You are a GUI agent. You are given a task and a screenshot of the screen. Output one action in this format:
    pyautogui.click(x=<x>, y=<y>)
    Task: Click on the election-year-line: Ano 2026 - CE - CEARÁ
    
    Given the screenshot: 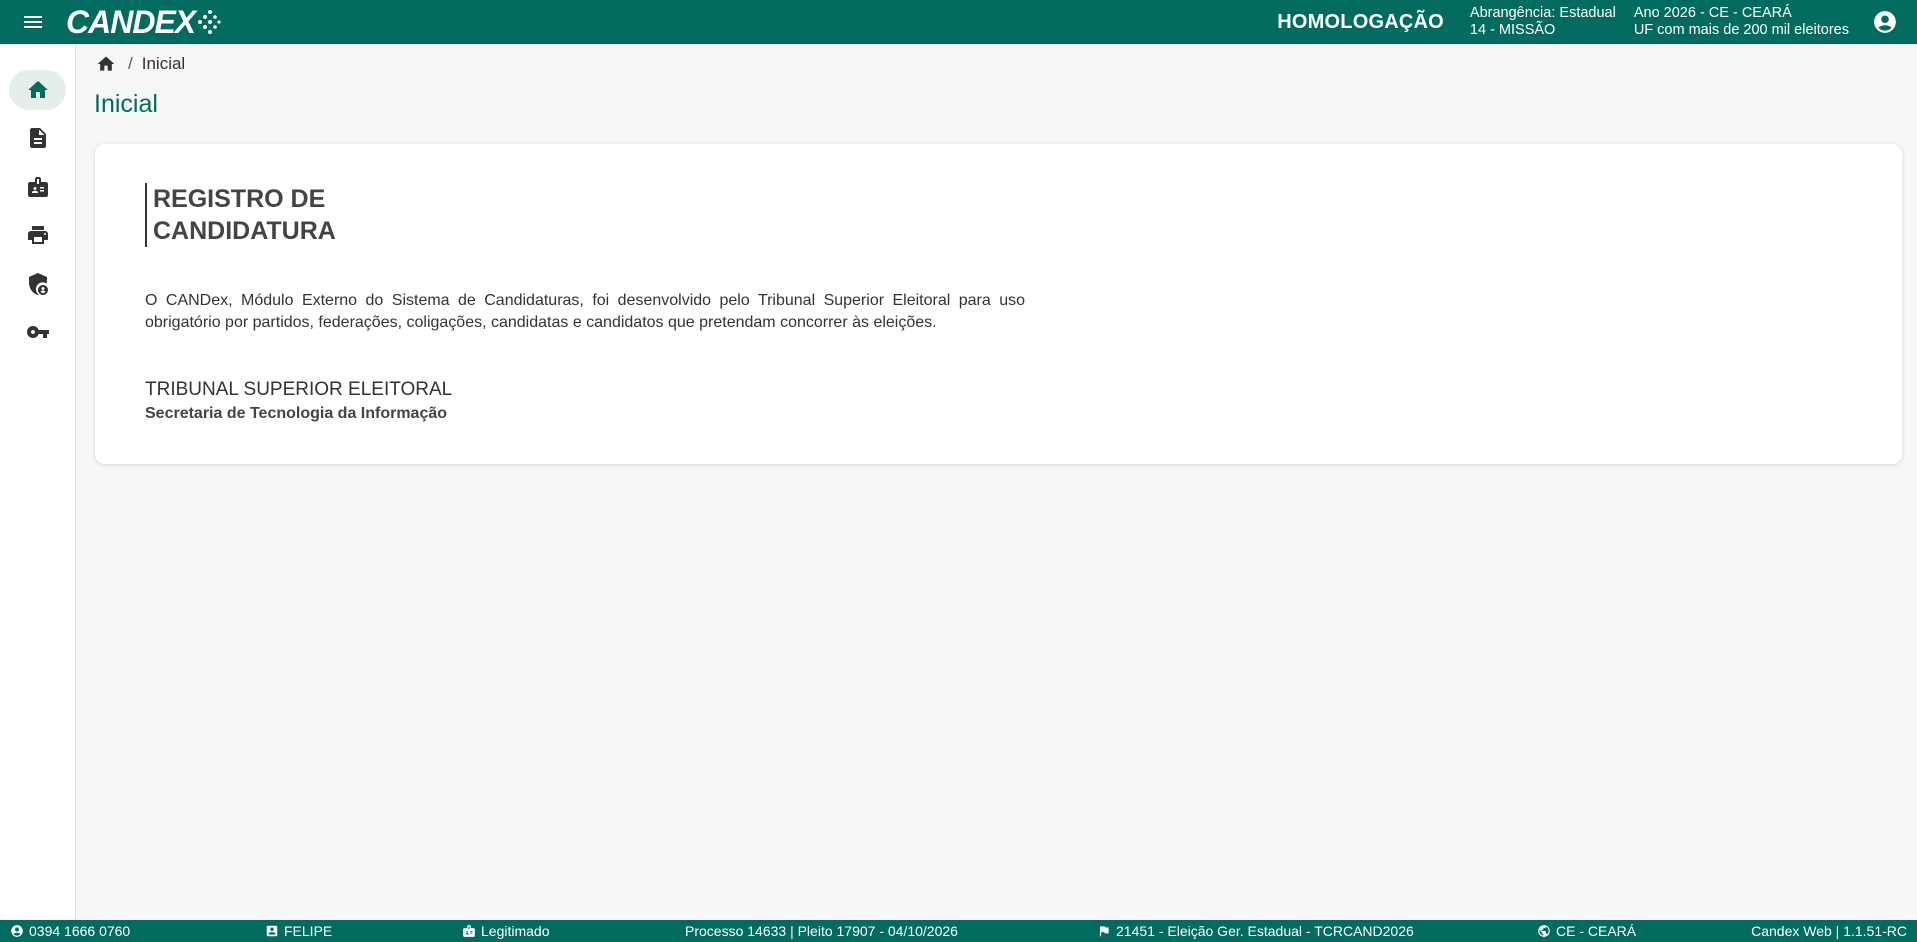 What is the action you would take?
    pyautogui.click(x=1712, y=13)
    